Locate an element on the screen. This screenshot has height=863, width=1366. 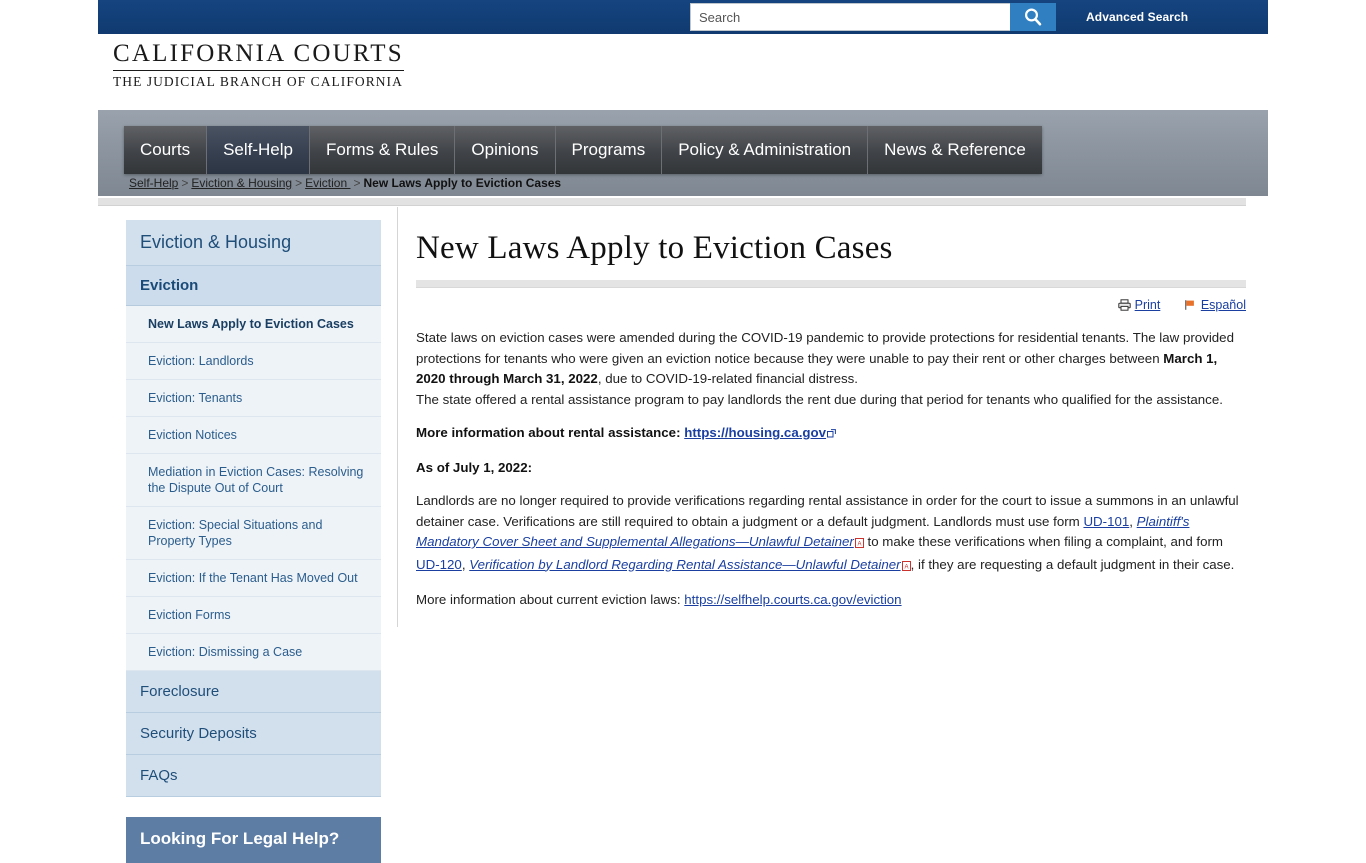
sidebar-section-eviction: Eviction is located at coordinates (253, 286).